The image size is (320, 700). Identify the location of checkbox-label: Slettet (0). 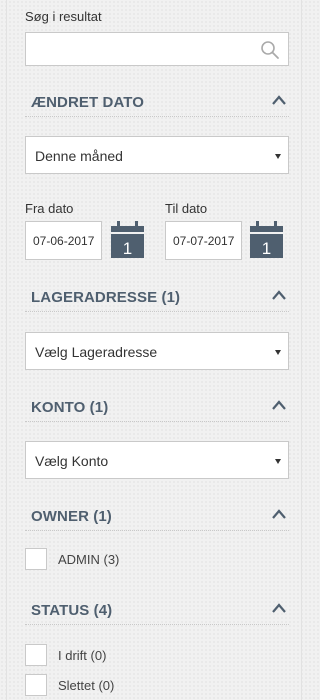
(86, 685).